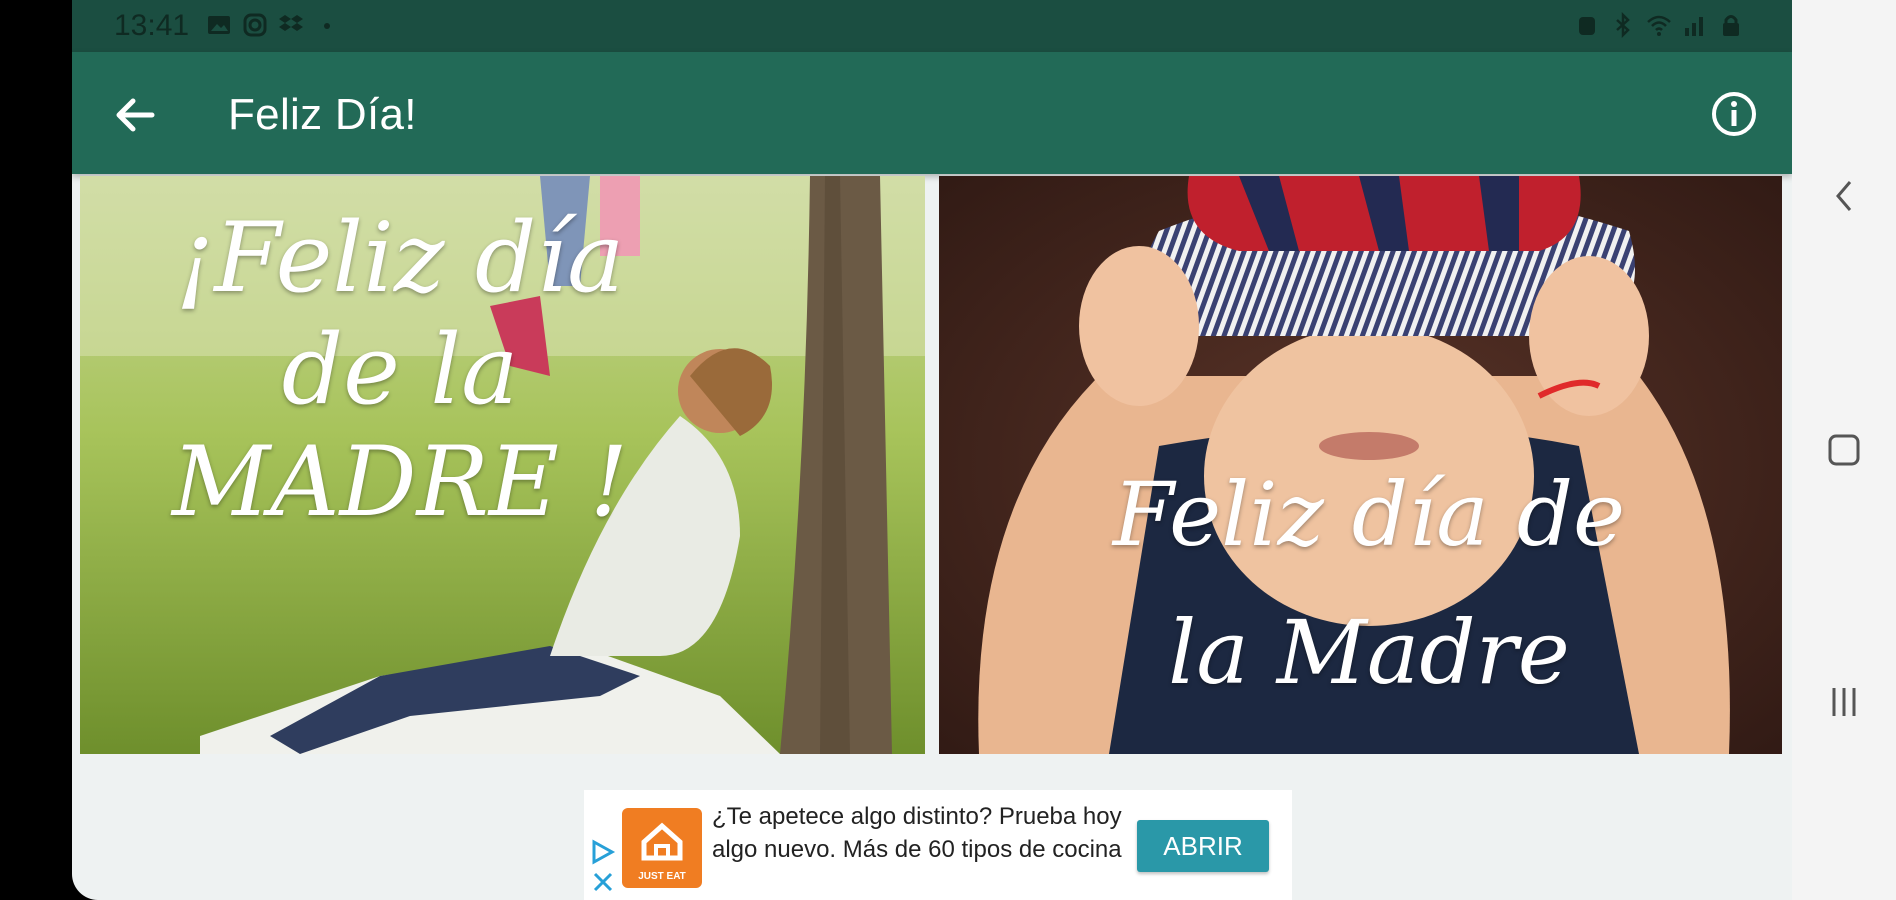  I want to click on signal-icon, so click(1694, 26).